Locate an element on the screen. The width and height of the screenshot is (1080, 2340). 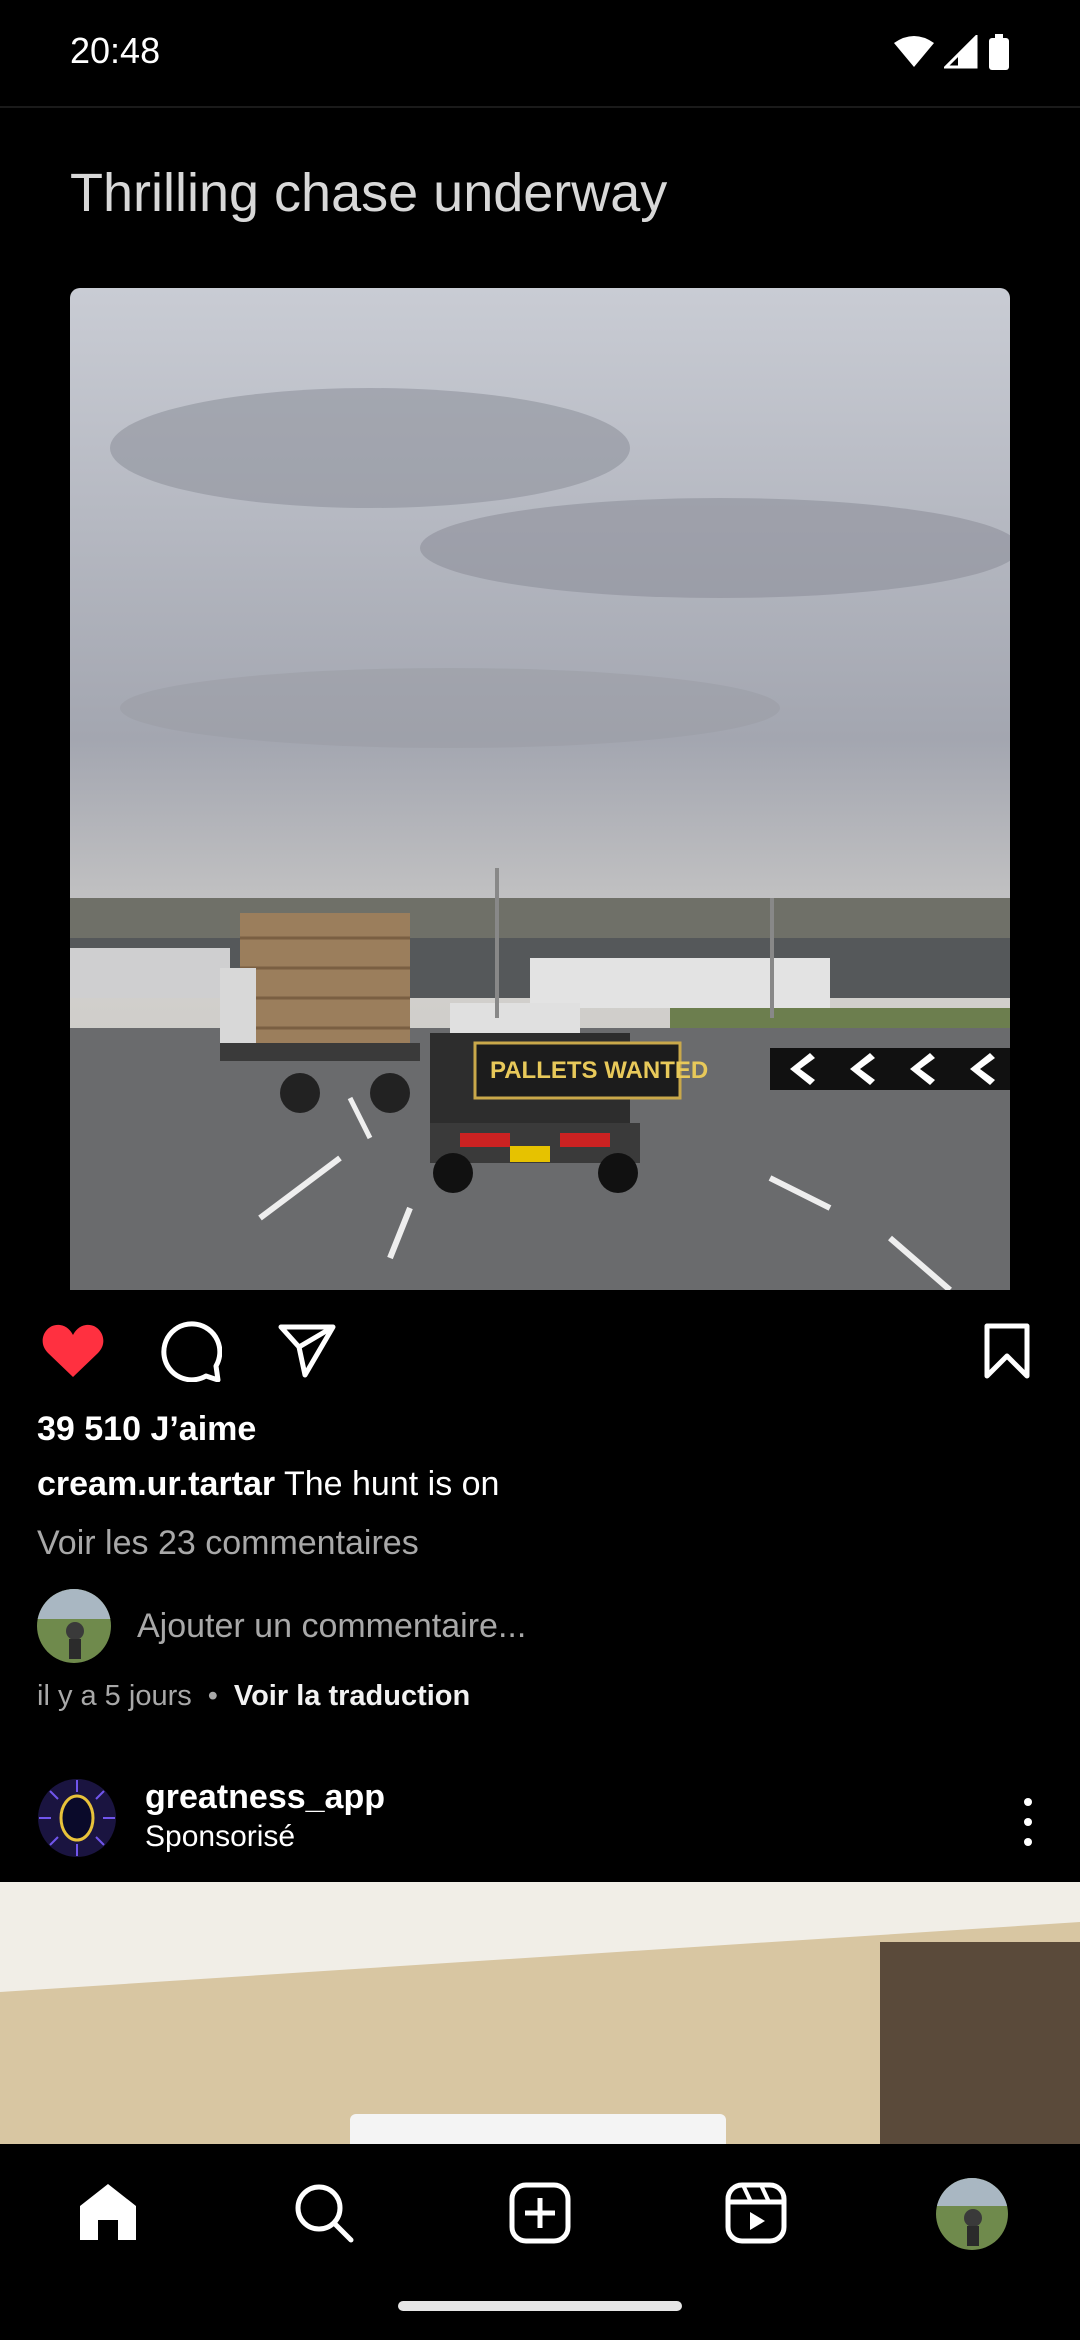
nav-profile is located at coordinates (972, 2214).